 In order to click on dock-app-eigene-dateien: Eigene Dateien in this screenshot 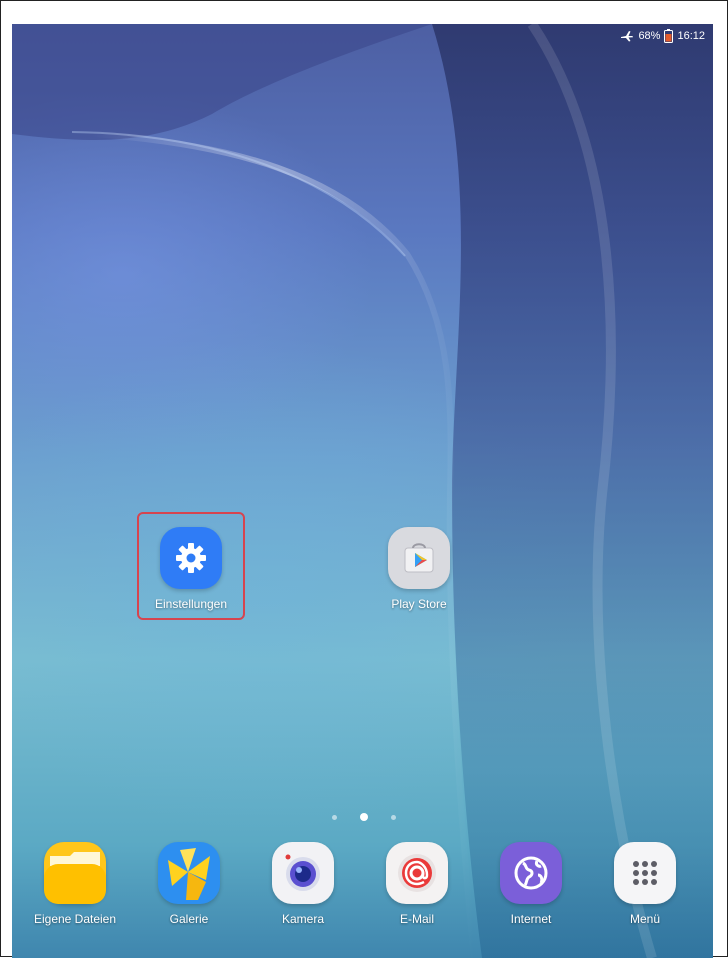, I will do `click(75, 884)`.